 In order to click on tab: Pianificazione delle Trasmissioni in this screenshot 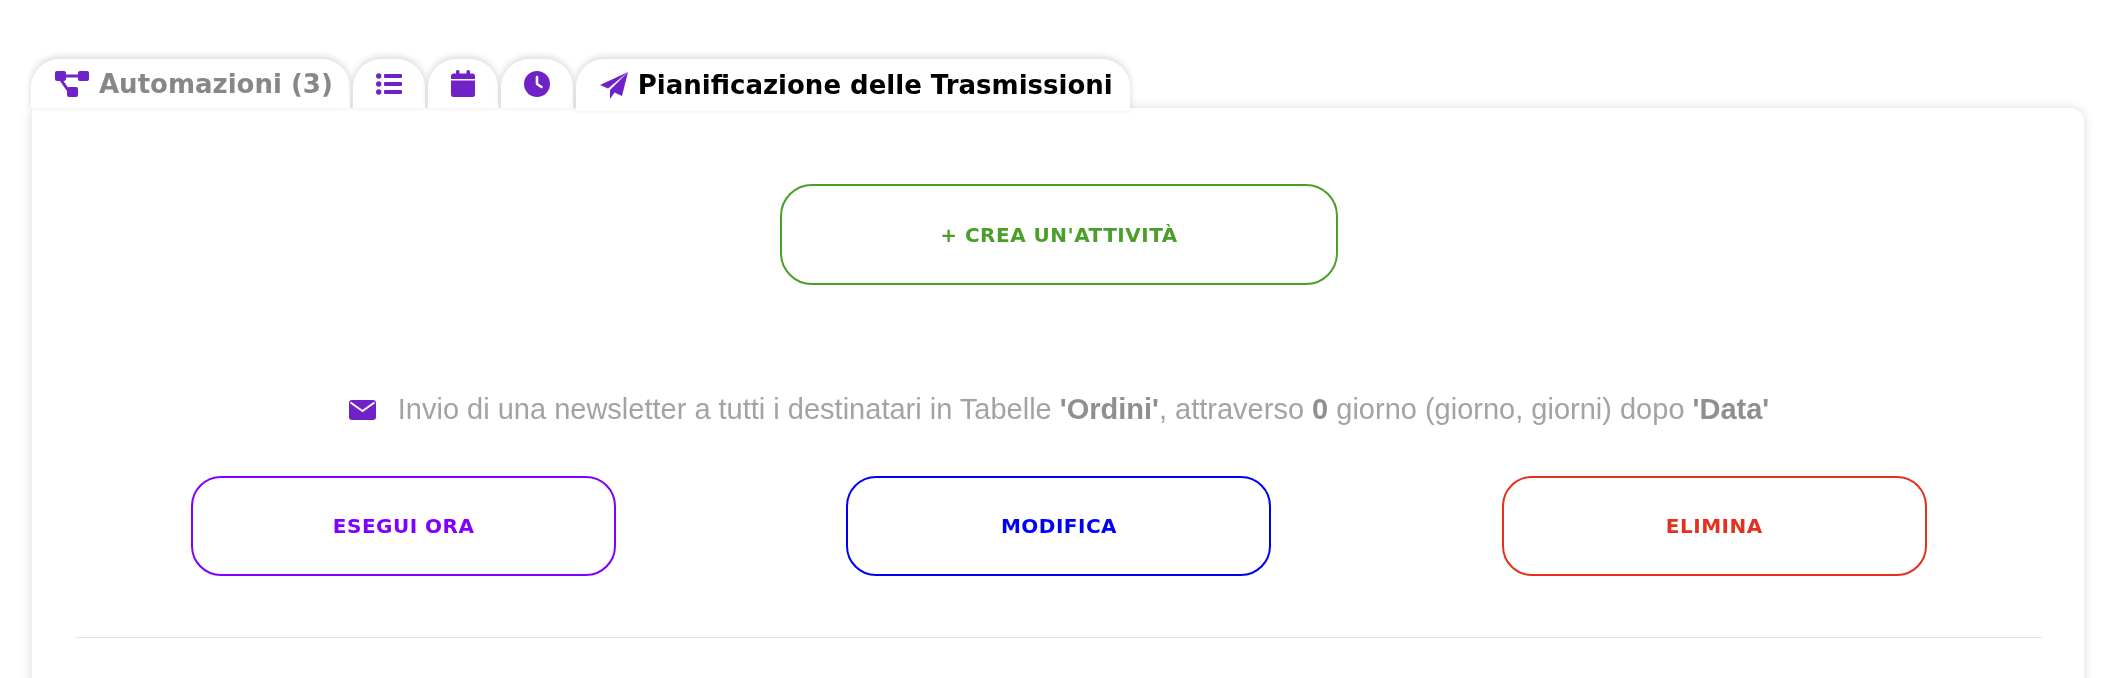, I will do `click(852, 85)`.